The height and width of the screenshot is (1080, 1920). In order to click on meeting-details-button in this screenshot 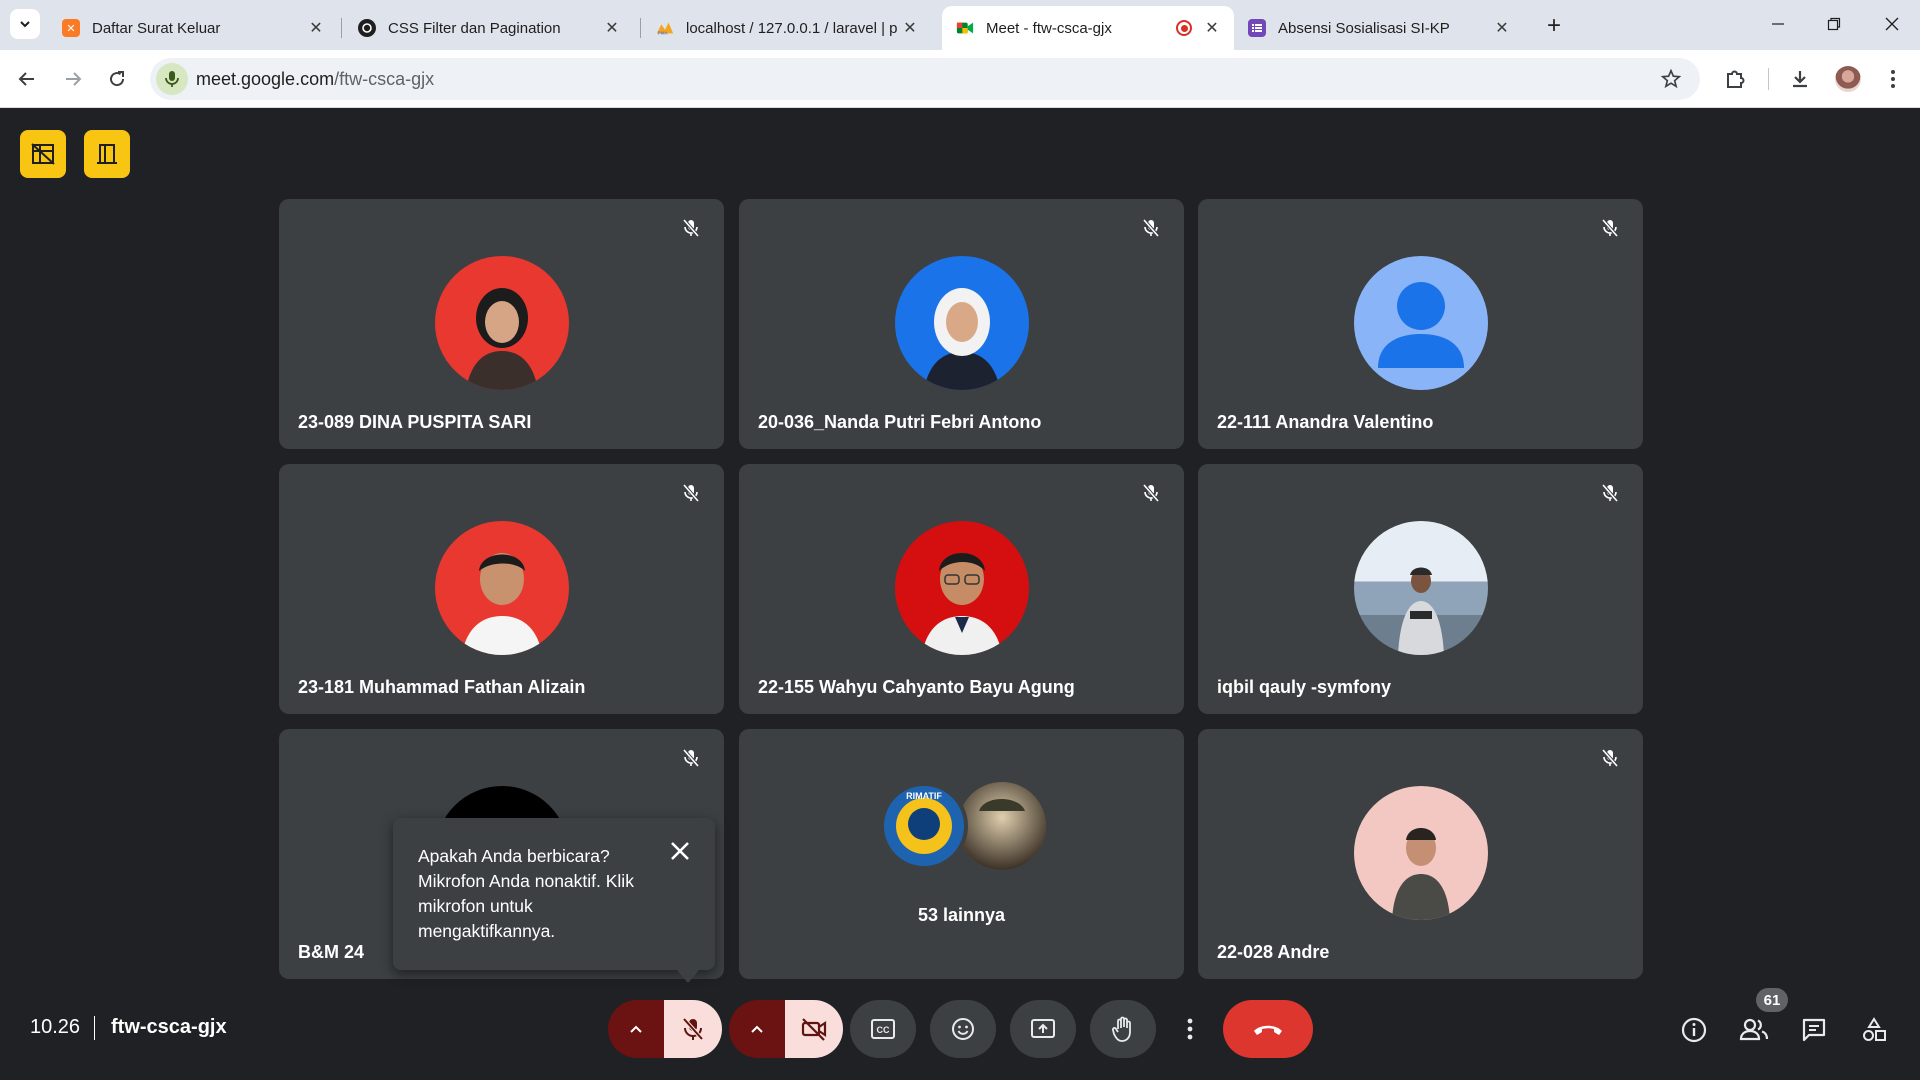, I will do `click(1694, 1030)`.